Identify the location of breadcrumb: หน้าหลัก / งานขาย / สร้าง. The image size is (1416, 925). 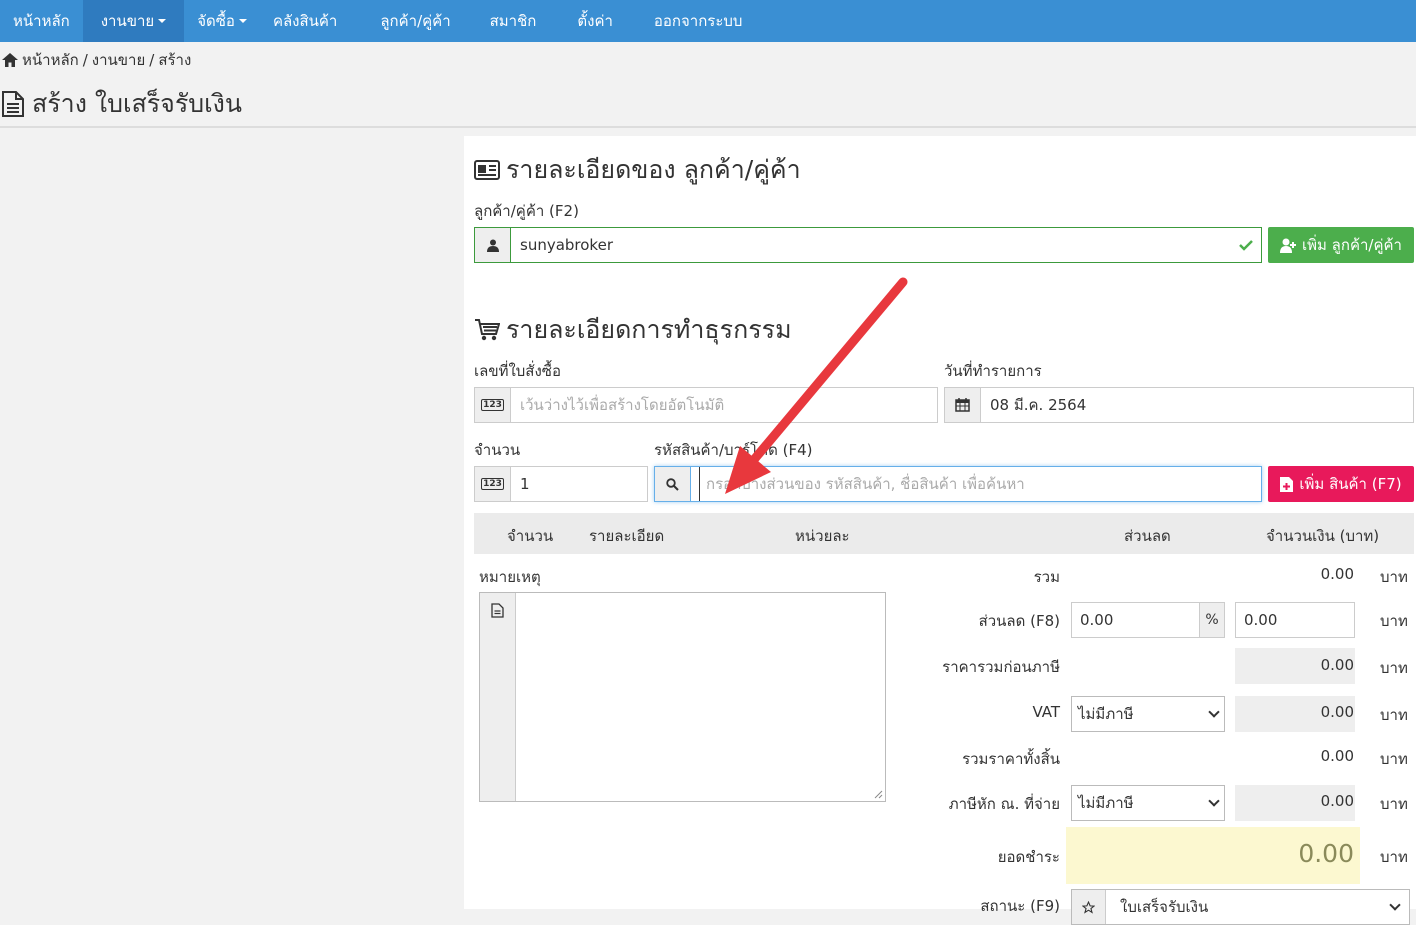
(96, 60).